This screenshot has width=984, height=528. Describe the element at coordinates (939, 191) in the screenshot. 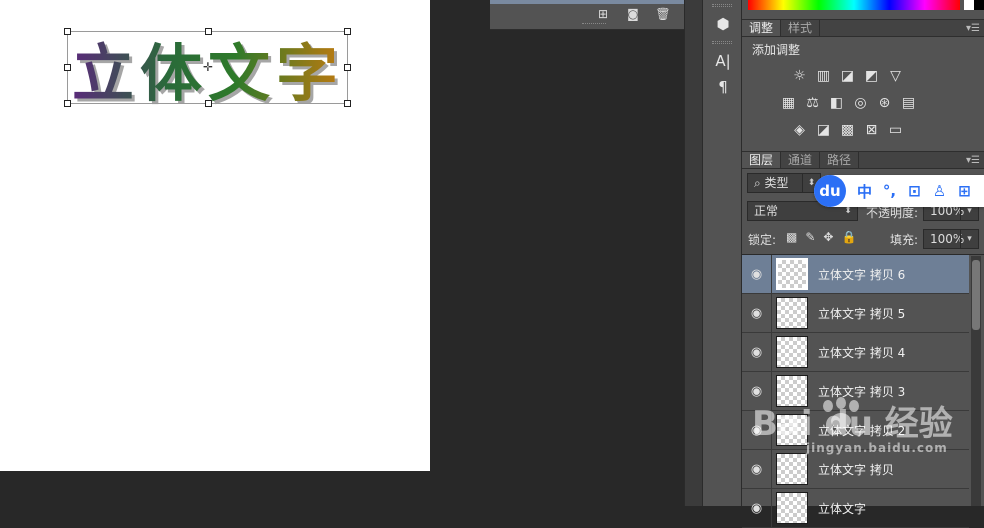

I see `user-icon: ♙` at that location.